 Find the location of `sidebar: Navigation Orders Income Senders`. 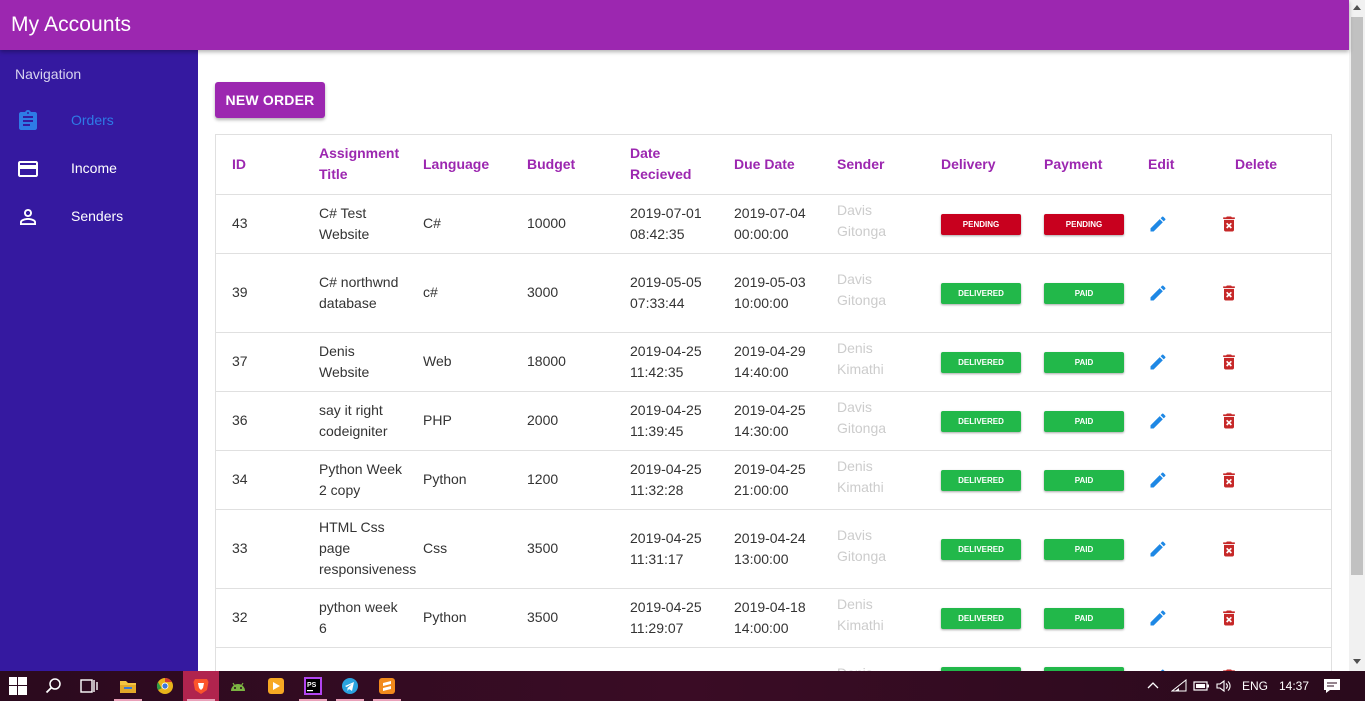

sidebar: Navigation Orders Income Senders is located at coordinates (99, 360).